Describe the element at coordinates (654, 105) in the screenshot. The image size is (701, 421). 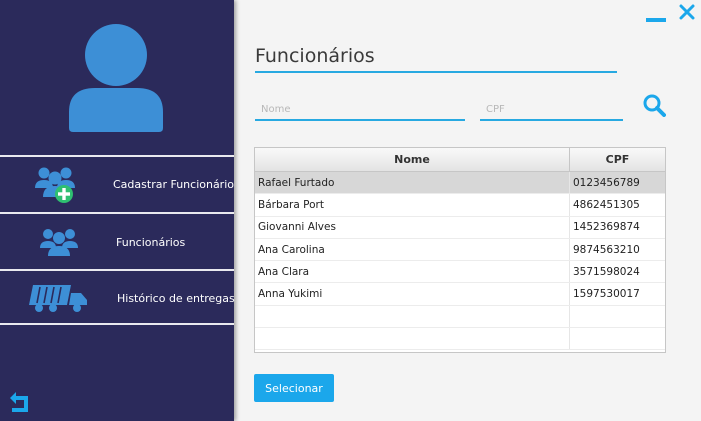
I see `search-icon` at that location.